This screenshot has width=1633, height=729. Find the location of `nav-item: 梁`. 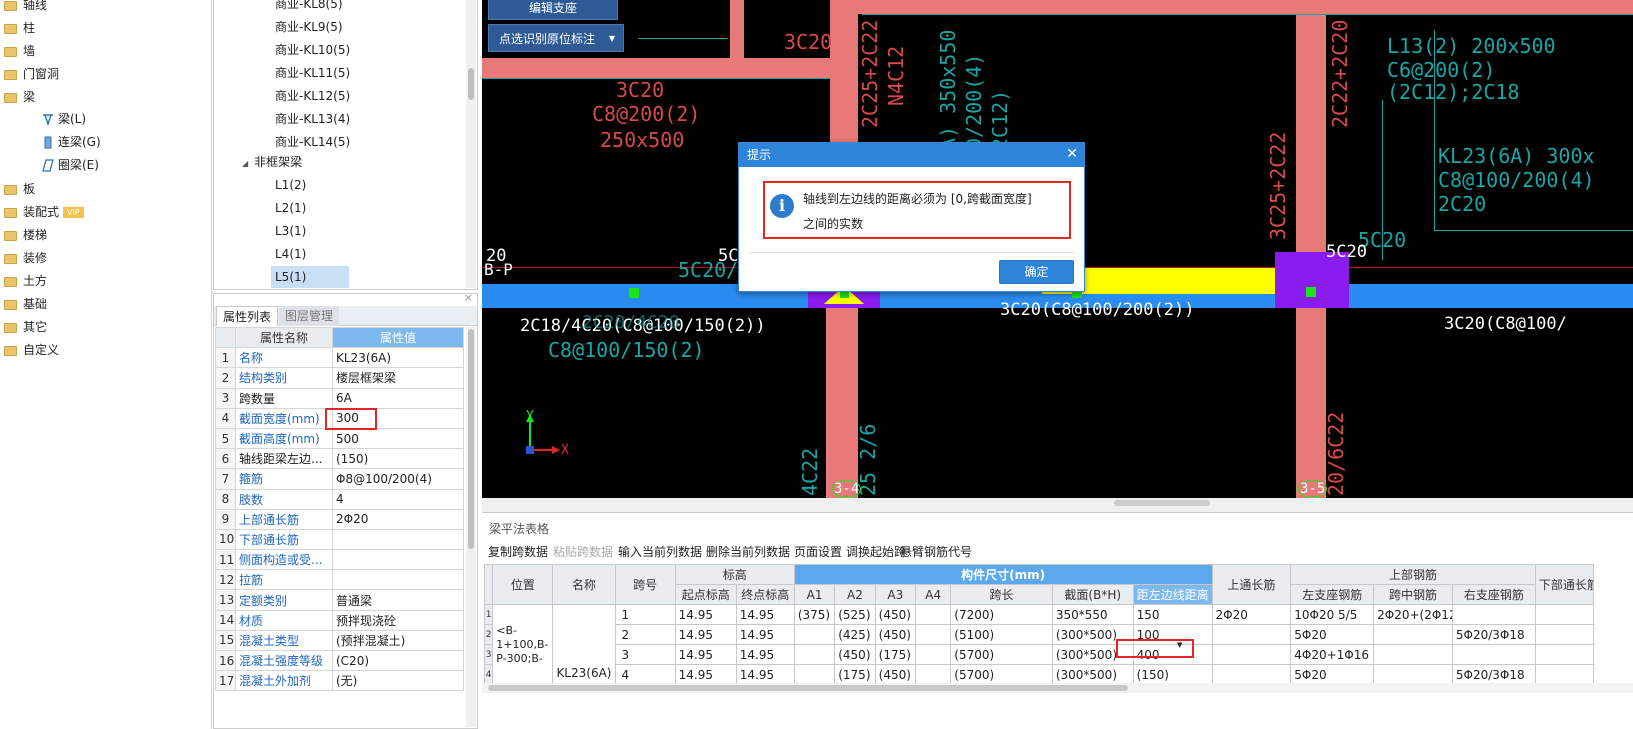

nav-item: 梁 is located at coordinates (17, 97).